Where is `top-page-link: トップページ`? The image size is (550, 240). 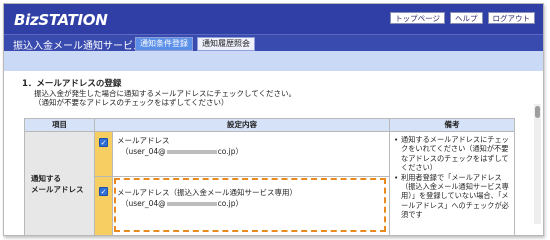 top-page-link: トップページ is located at coordinates (417, 18).